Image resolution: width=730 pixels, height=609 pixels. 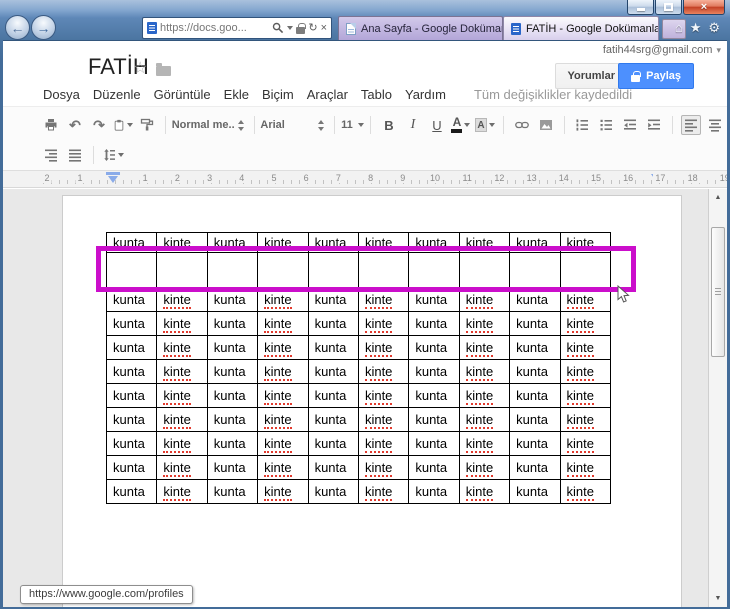 What do you see at coordinates (389, 125) in the screenshot?
I see `bold-button: B` at bounding box center [389, 125].